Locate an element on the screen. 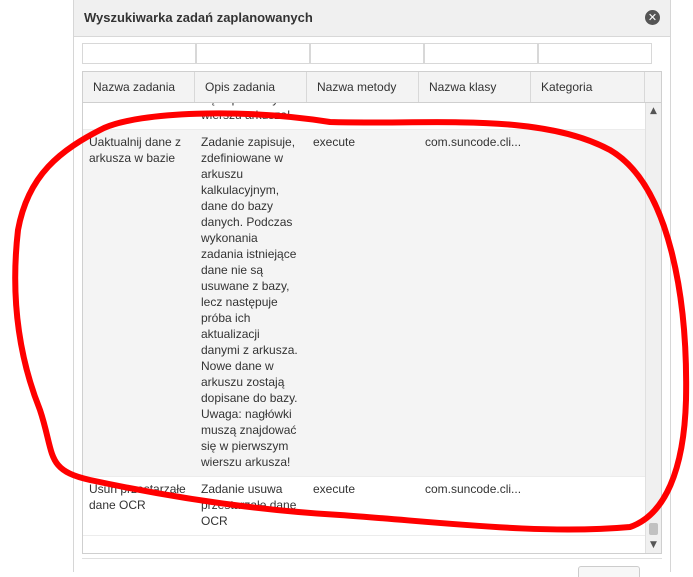 The height and width of the screenshot is (577, 693). scroll-thumb is located at coordinates (653, 529).